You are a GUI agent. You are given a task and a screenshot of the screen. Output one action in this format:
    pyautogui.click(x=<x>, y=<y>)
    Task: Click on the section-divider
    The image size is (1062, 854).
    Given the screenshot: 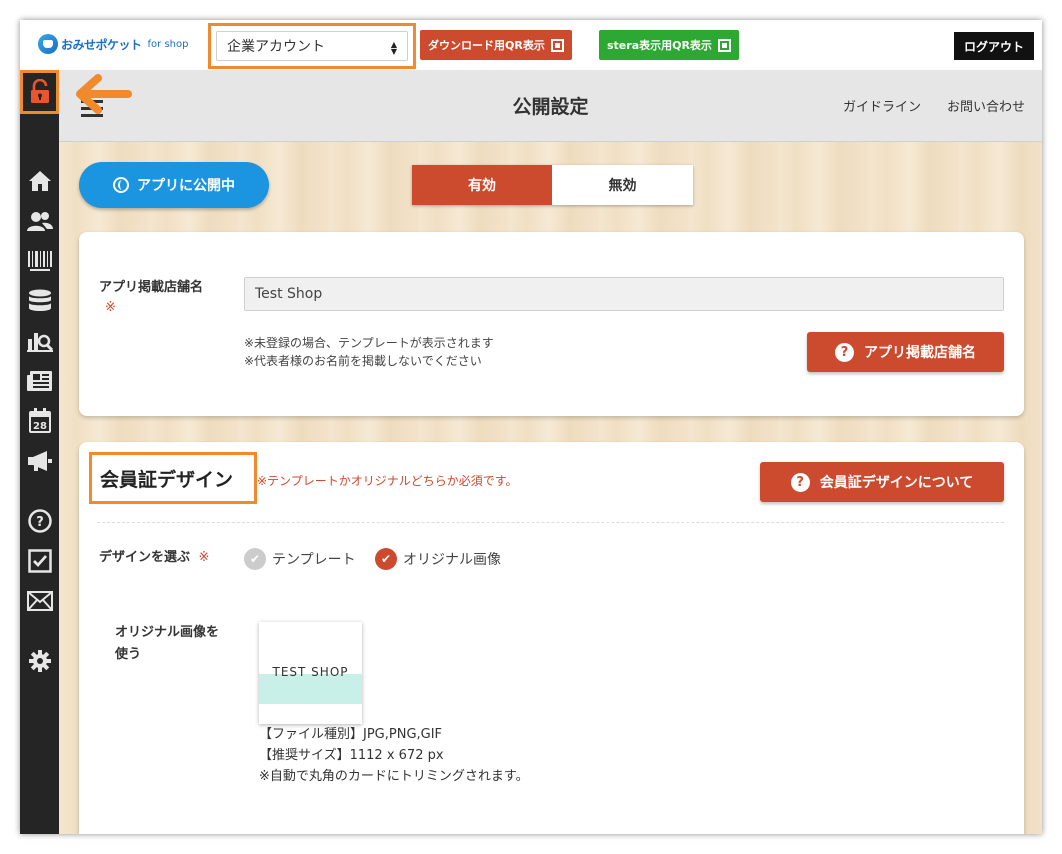 What is the action you would take?
    pyautogui.click(x=550, y=522)
    